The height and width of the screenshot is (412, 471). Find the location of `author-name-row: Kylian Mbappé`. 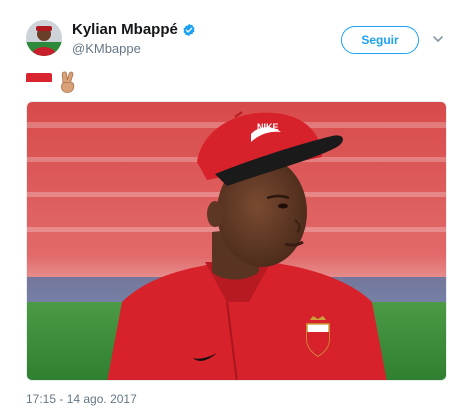

author-name-row: Kylian Mbappé is located at coordinates (134, 29).